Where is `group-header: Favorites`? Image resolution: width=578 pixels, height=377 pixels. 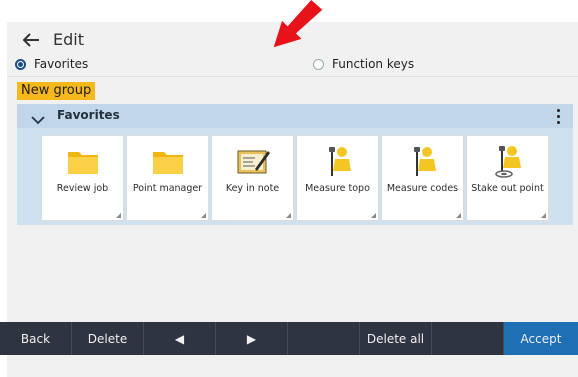
group-header: Favorites is located at coordinates (295, 116).